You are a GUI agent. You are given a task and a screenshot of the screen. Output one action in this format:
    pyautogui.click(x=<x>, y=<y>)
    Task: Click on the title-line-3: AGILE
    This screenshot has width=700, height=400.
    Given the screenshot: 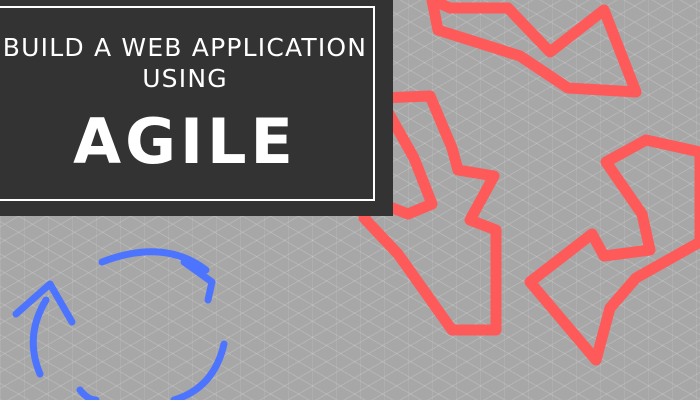 What is the action you would take?
    pyautogui.click(x=185, y=141)
    